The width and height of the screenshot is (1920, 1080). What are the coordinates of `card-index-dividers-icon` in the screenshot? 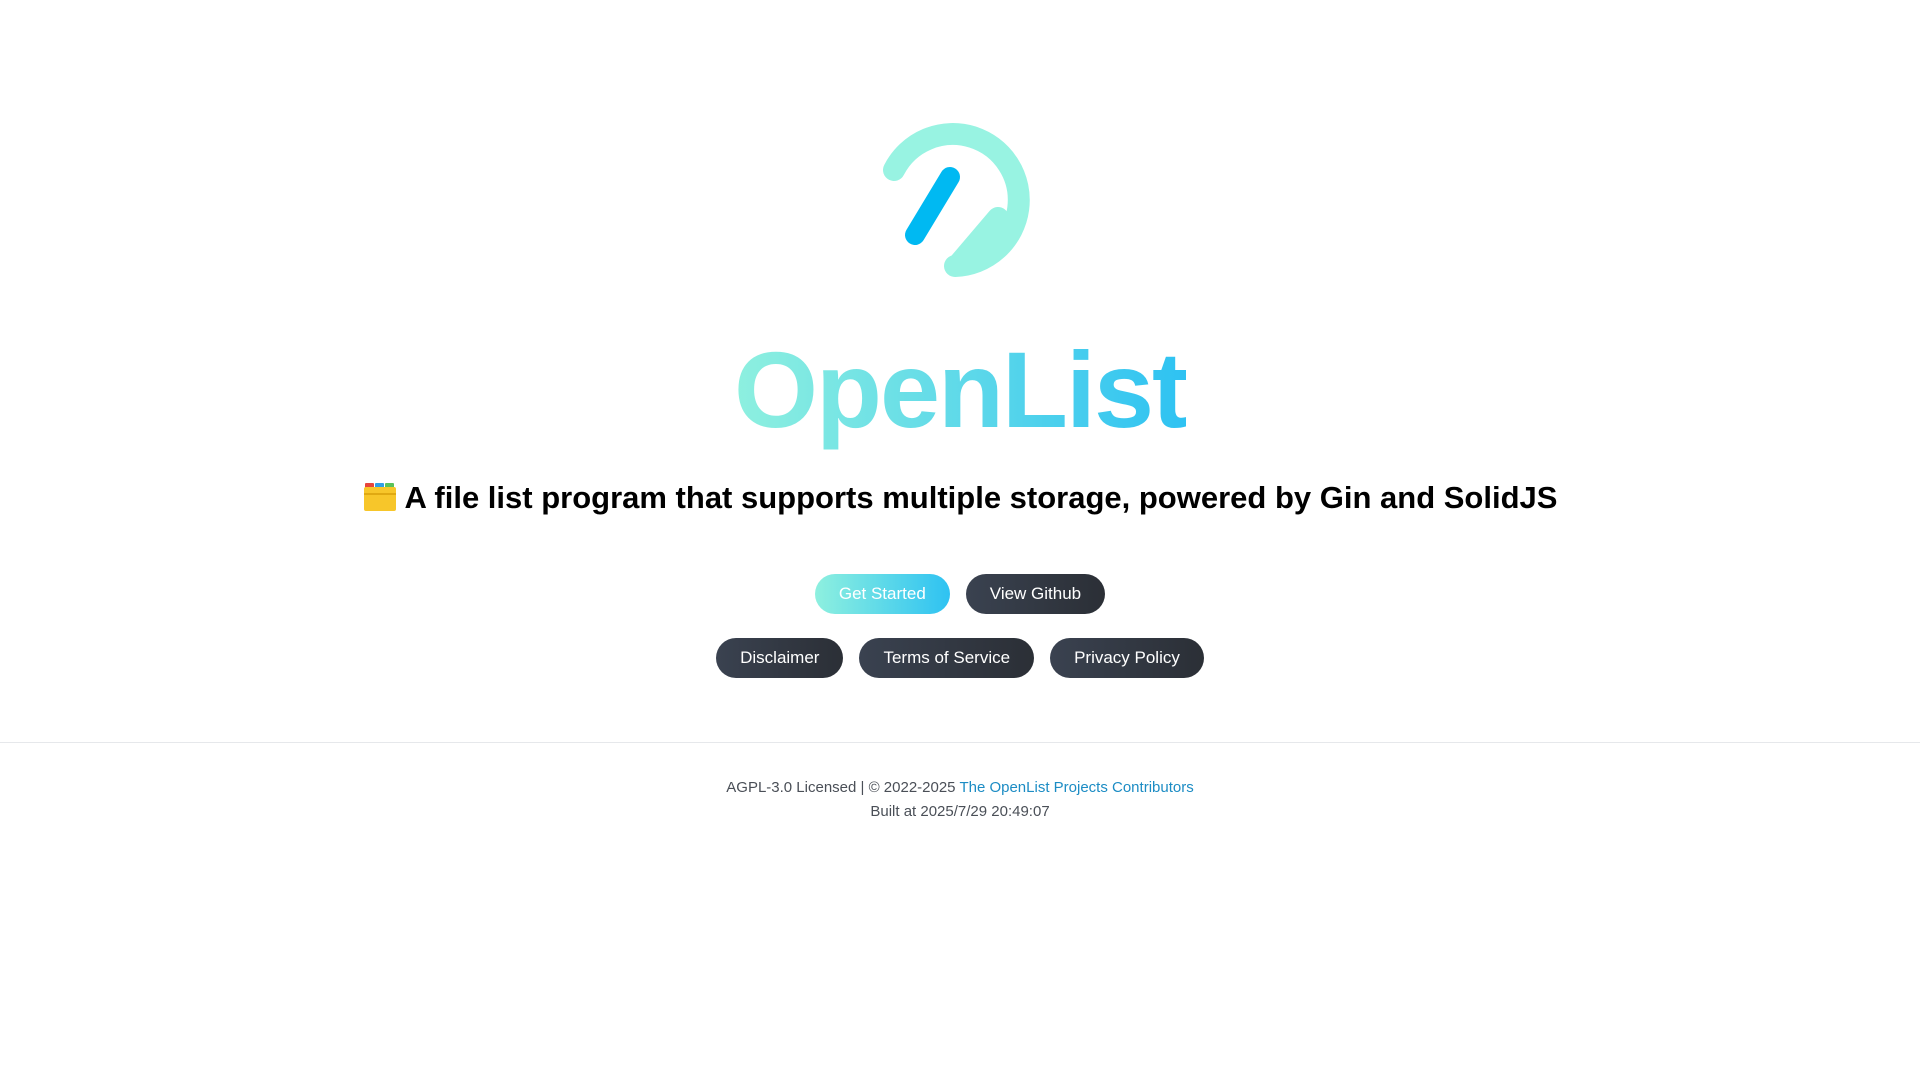 It's located at (379, 497).